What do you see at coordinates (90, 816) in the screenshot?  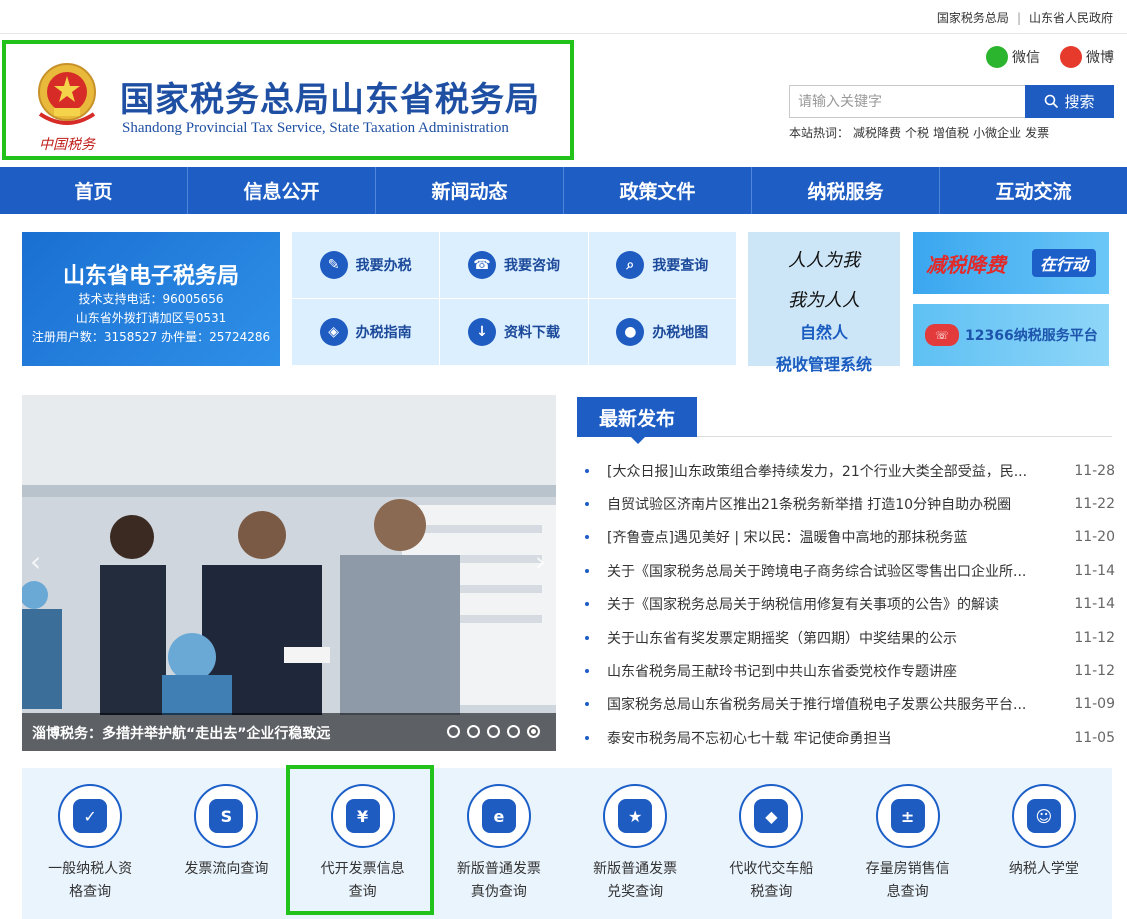 I see `calendar-check-icon: ✓` at bounding box center [90, 816].